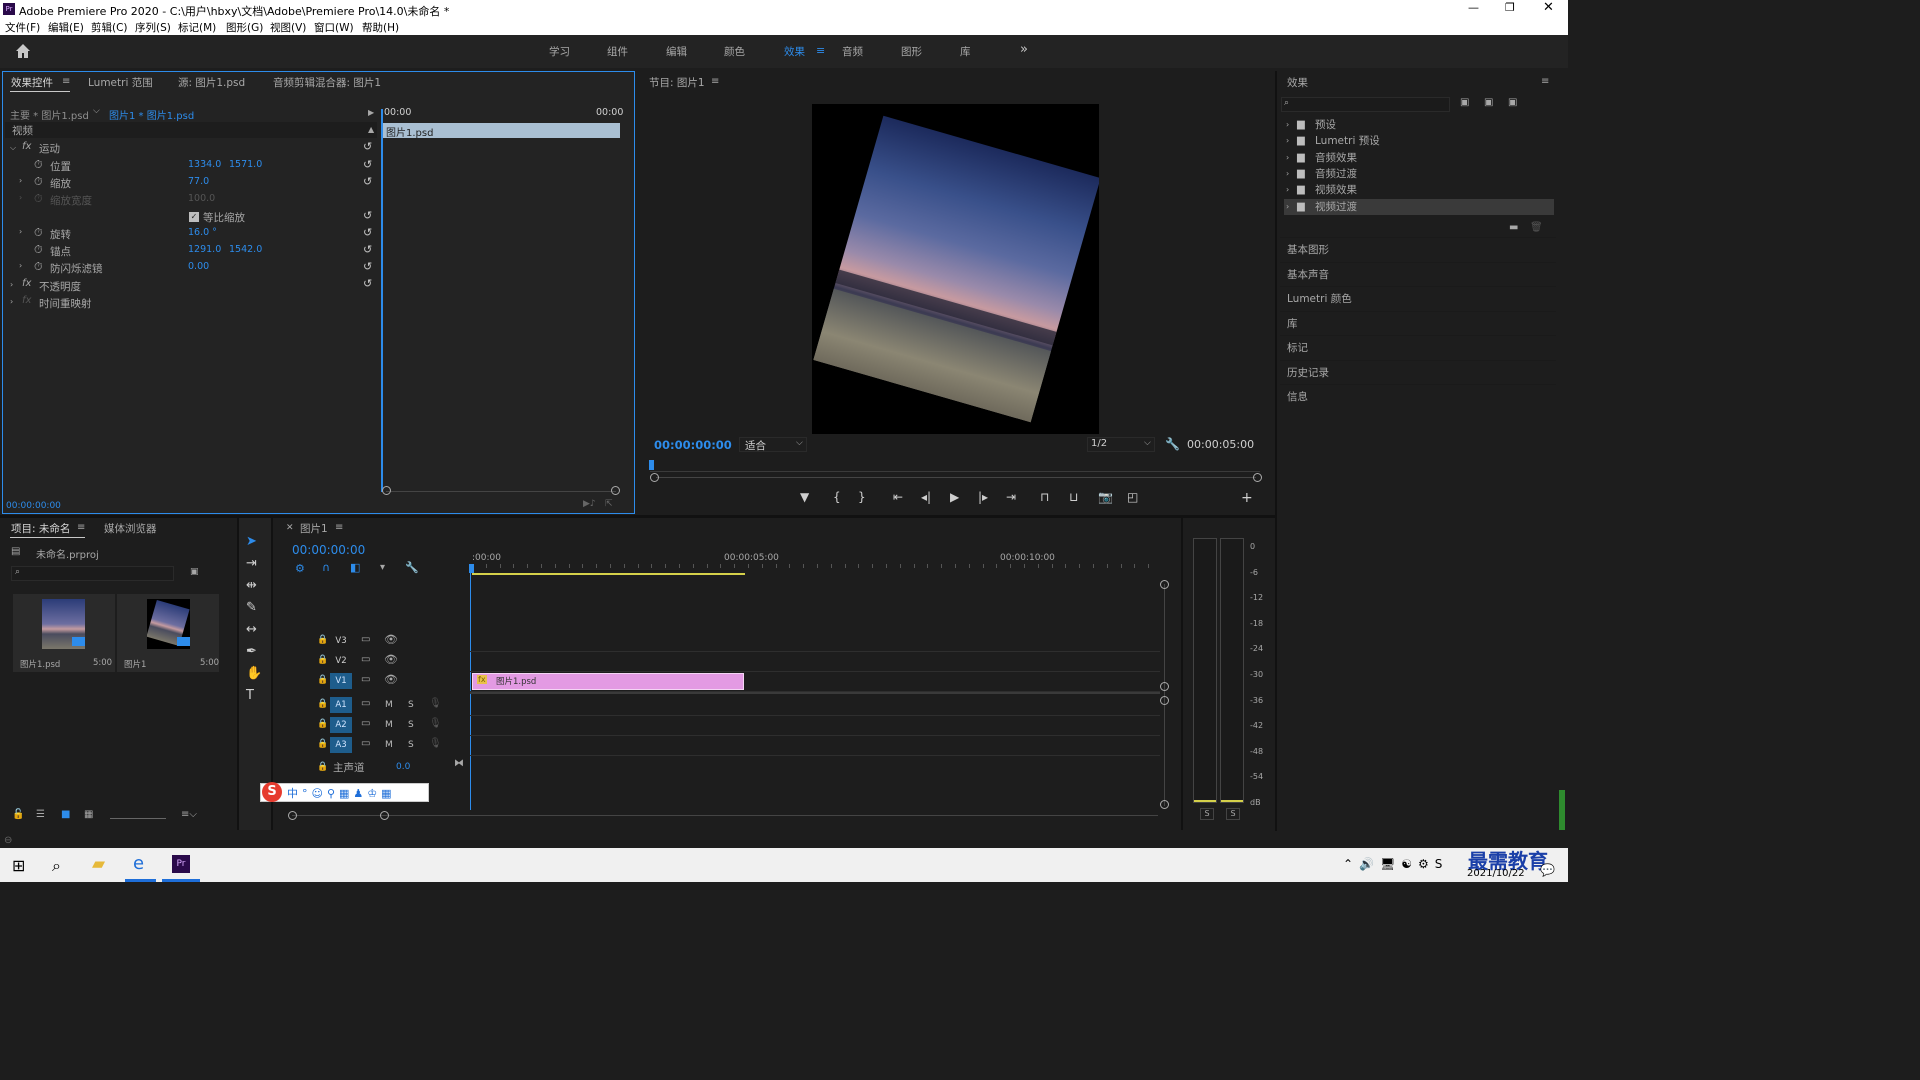  What do you see at coordinates (1164, 695) in the screenshot?
I see `timeline-vscroll` at bounding box center [1164, 695].